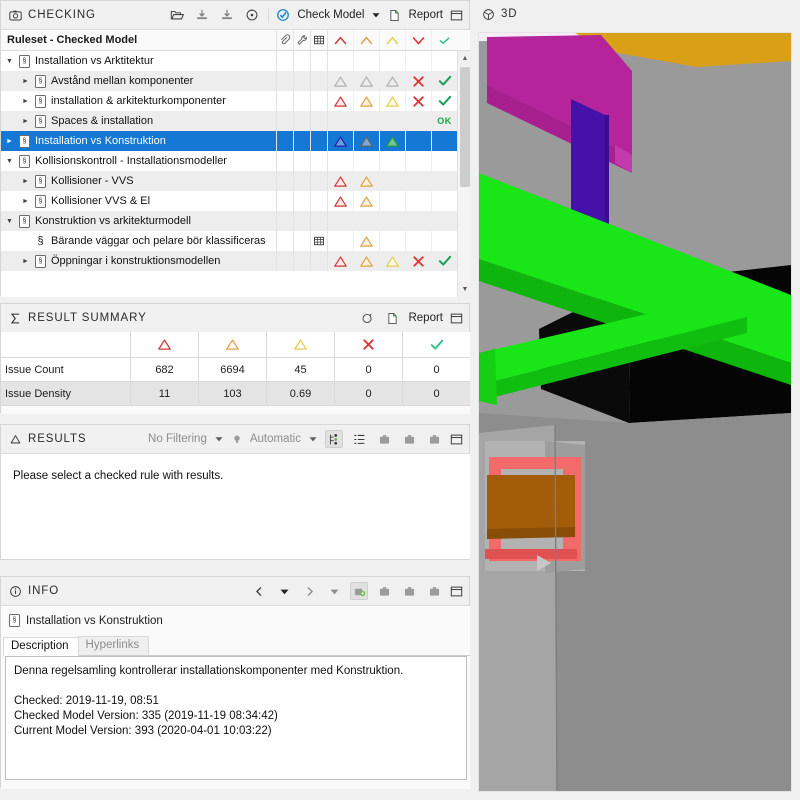  I want to click on filter-dropdown-icon, so click(334, 591).